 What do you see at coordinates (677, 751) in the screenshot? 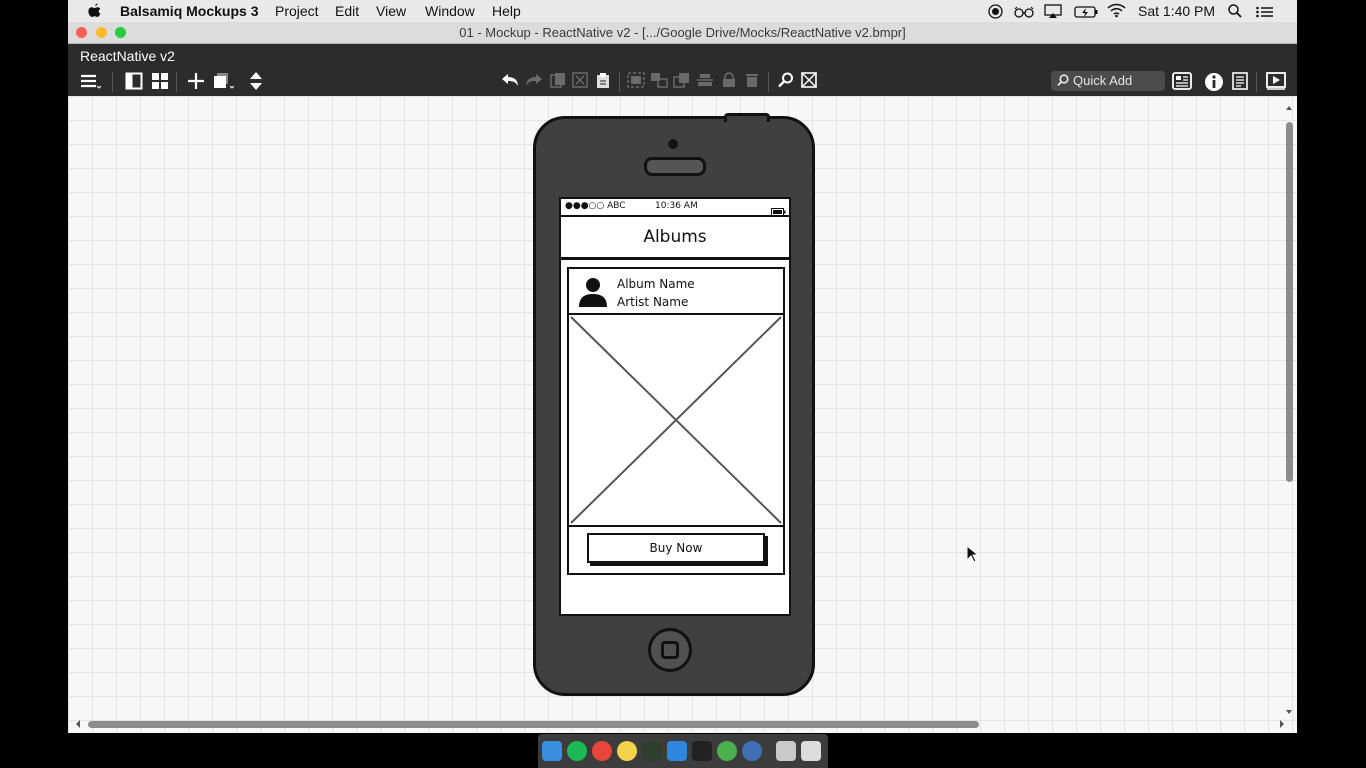
I see `xcode-icon` at bounding box center [677, 751].